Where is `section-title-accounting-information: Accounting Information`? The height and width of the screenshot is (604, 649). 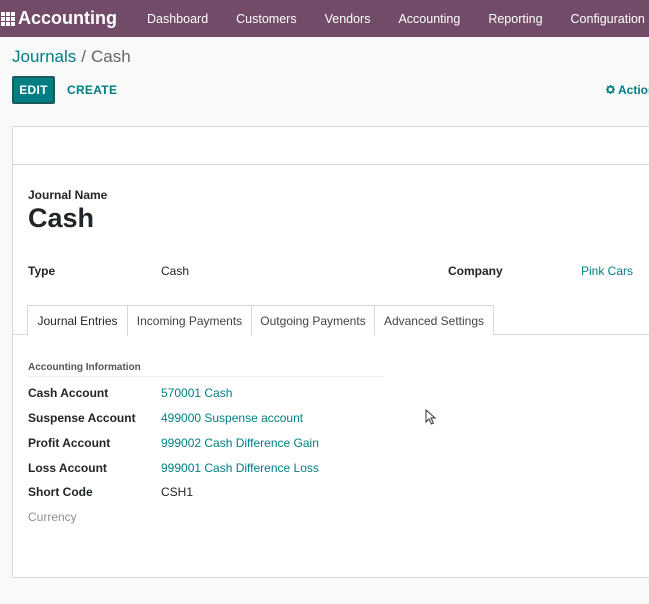 section-title-accounting-information: Accounting Information is located at coordinates (84, 367).